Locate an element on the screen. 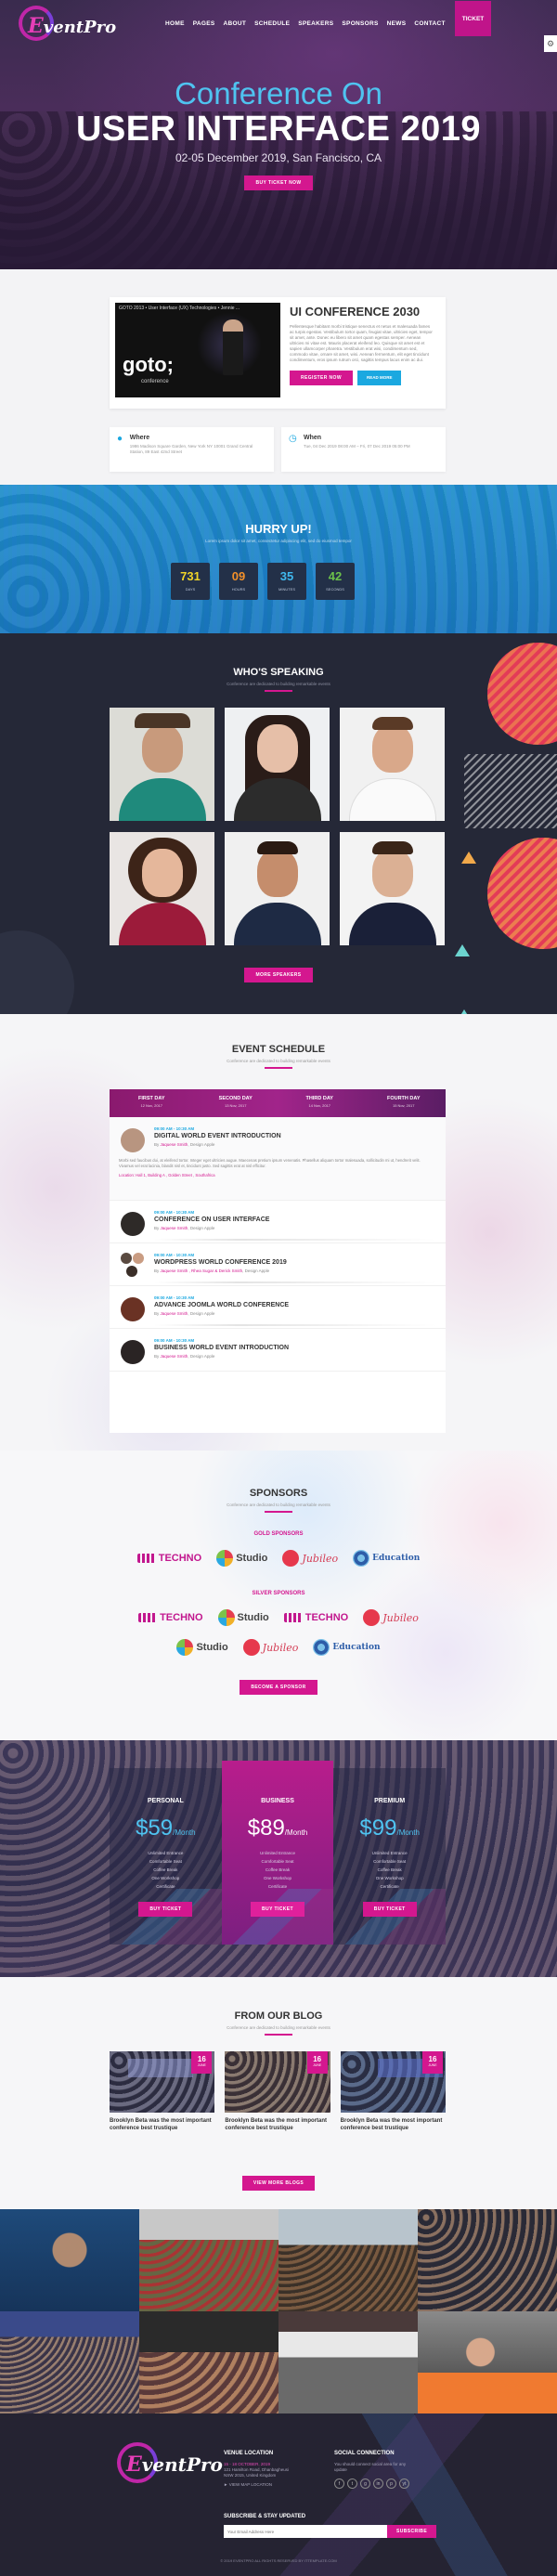 The width and height of the screenshot is (557, 2576). menu-item-speakers: SPEAKERS is located at coordinates (315, 23).